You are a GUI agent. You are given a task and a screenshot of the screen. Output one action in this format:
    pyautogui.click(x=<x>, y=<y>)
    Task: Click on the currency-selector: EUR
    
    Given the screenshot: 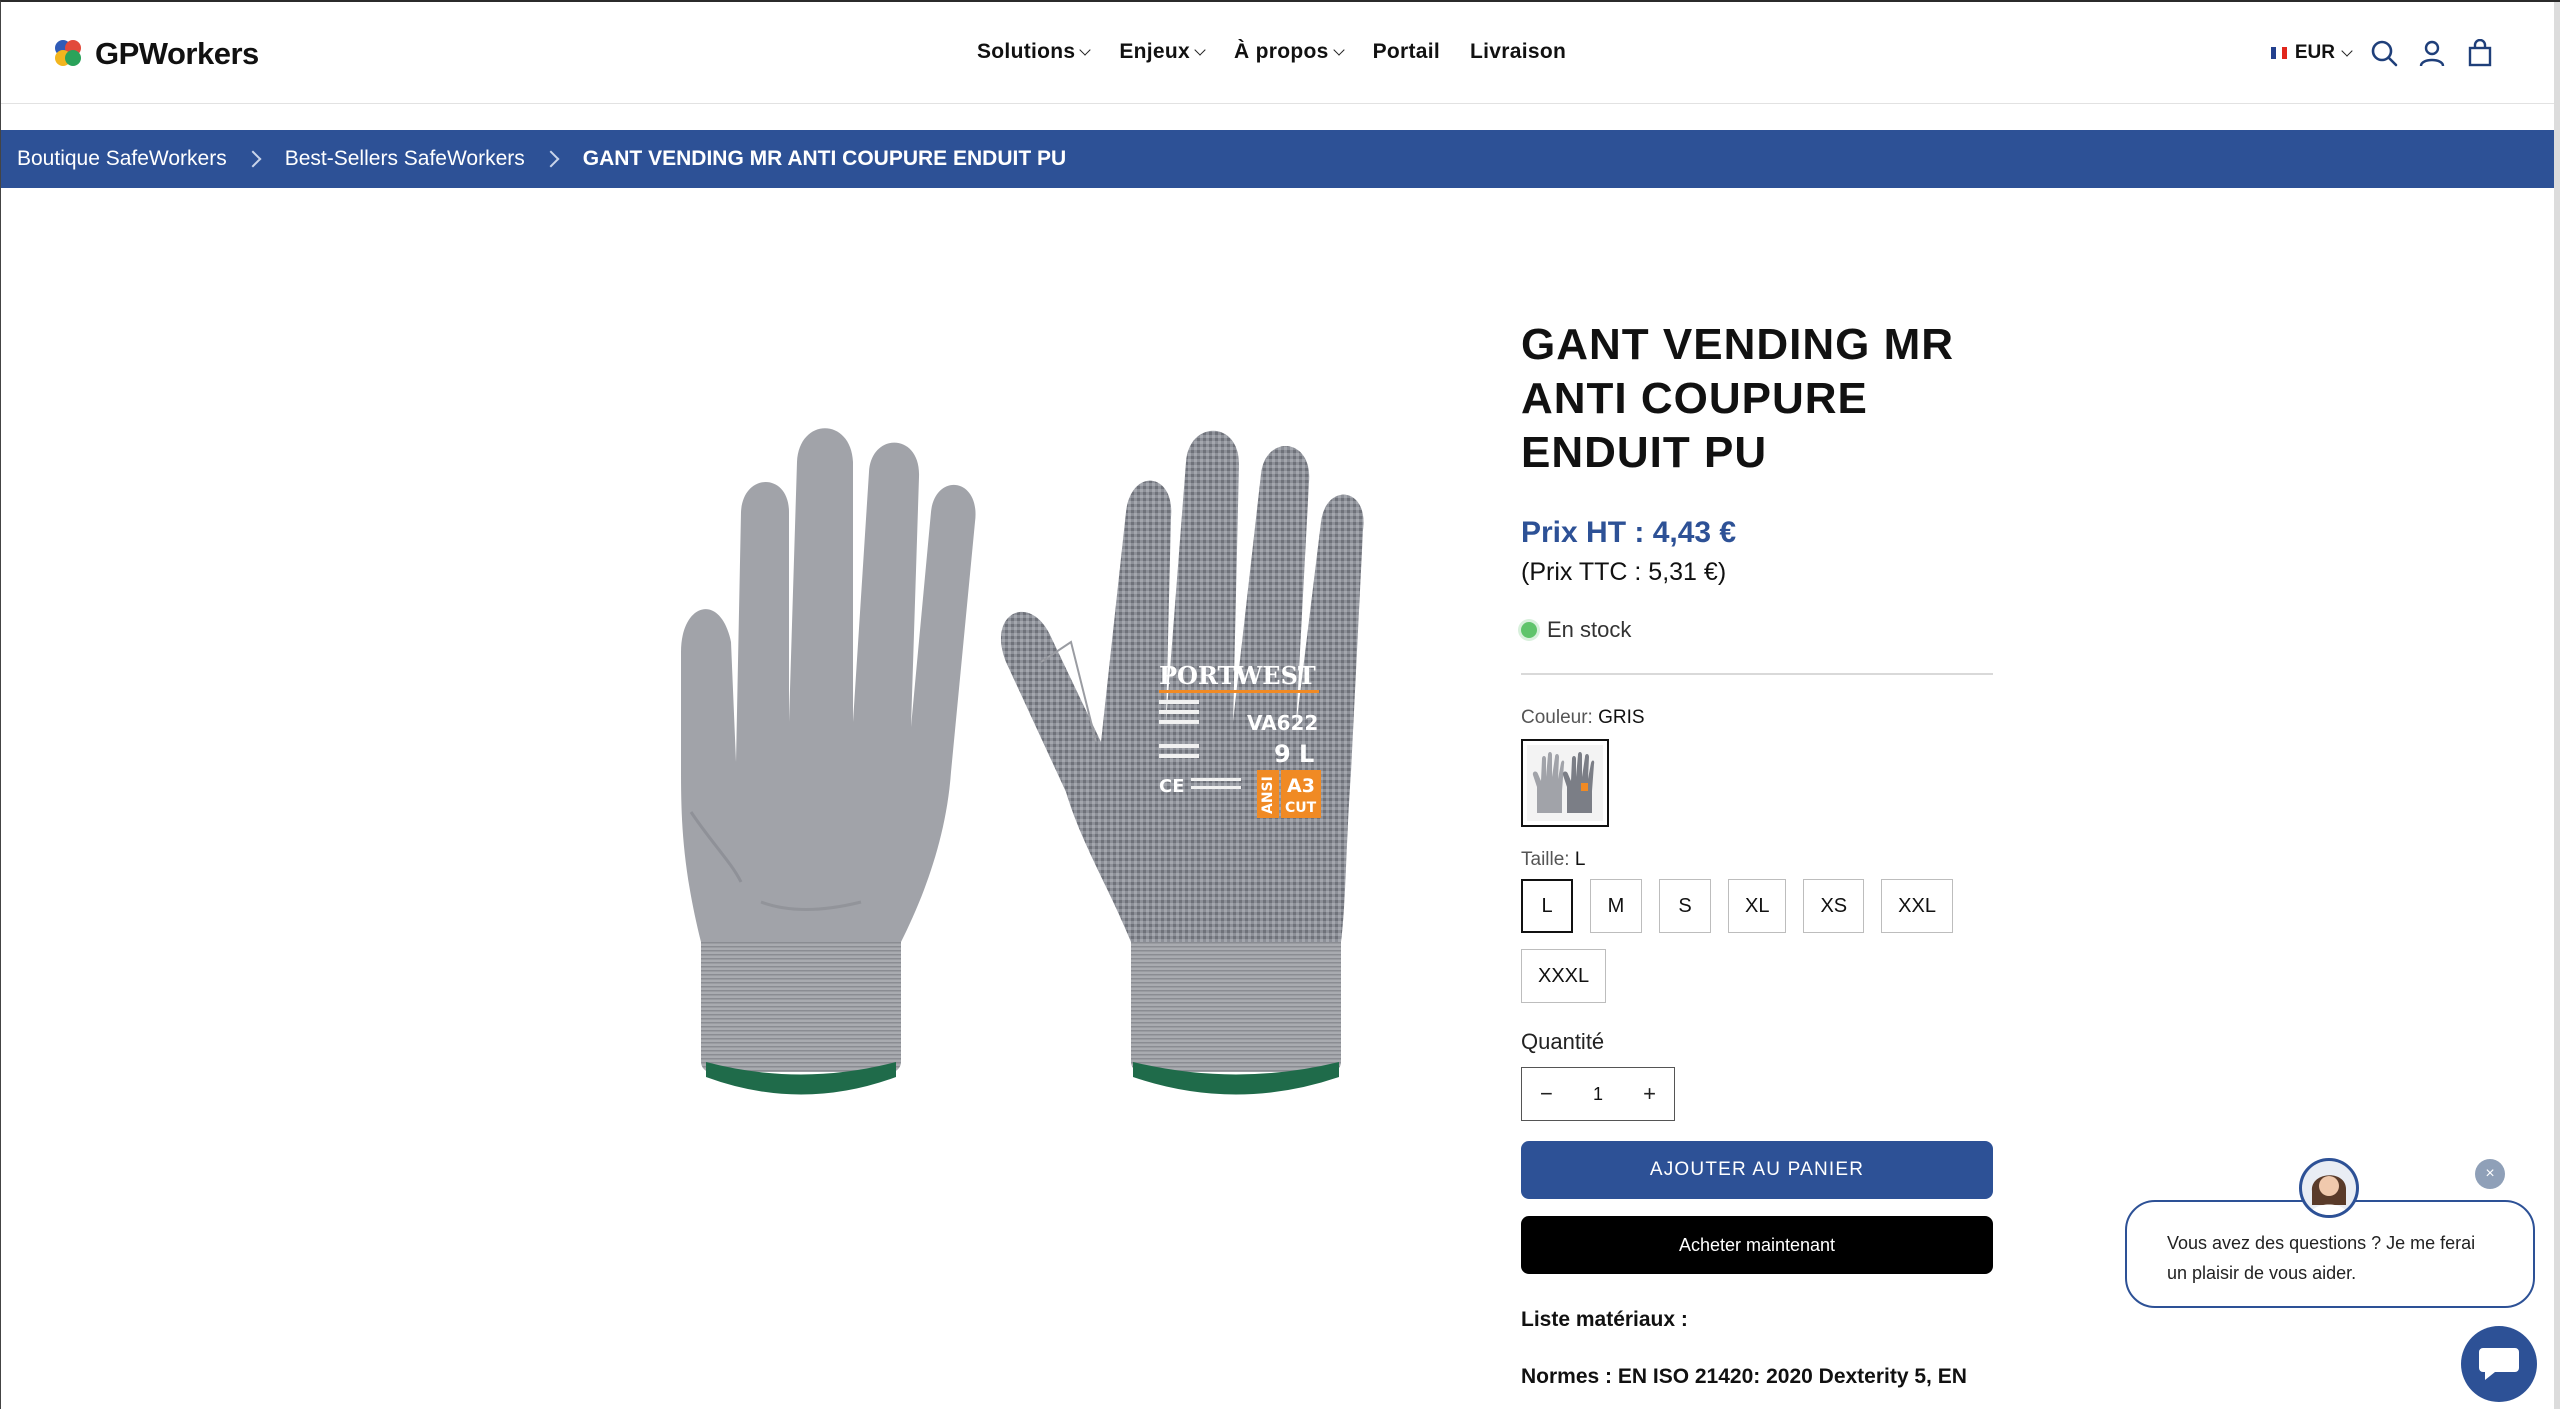 What is the action you would take?
    pyautogui.click(x=2311, y=53)
    